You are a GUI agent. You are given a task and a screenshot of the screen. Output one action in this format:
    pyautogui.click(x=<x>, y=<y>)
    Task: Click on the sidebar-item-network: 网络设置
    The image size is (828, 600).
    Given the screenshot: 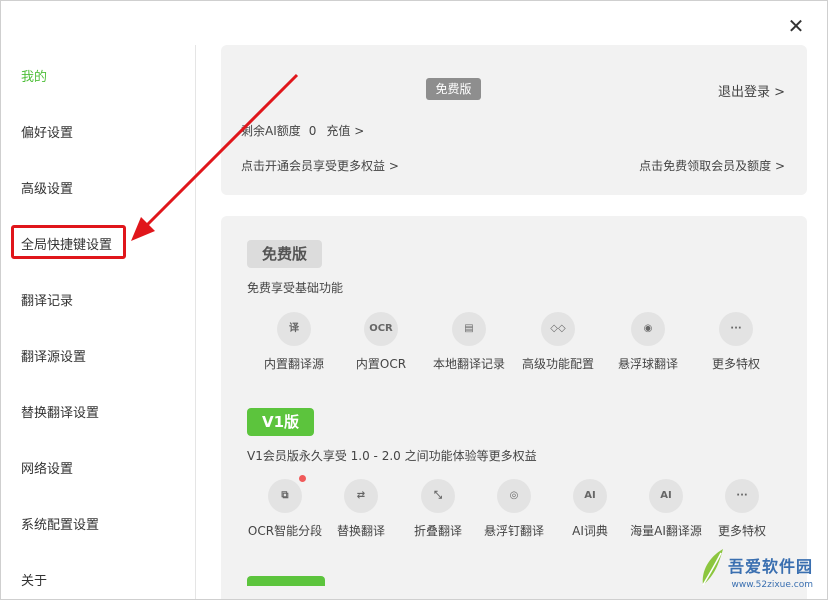 What is the action you would take?
    pyautogui.click(x=47, y=467)
    